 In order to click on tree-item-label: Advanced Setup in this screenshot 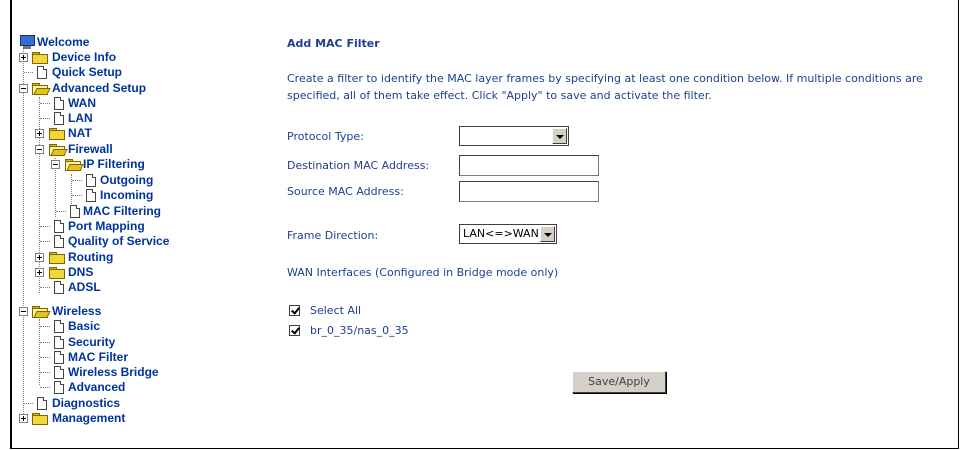, I will do `click(99, 88)`.